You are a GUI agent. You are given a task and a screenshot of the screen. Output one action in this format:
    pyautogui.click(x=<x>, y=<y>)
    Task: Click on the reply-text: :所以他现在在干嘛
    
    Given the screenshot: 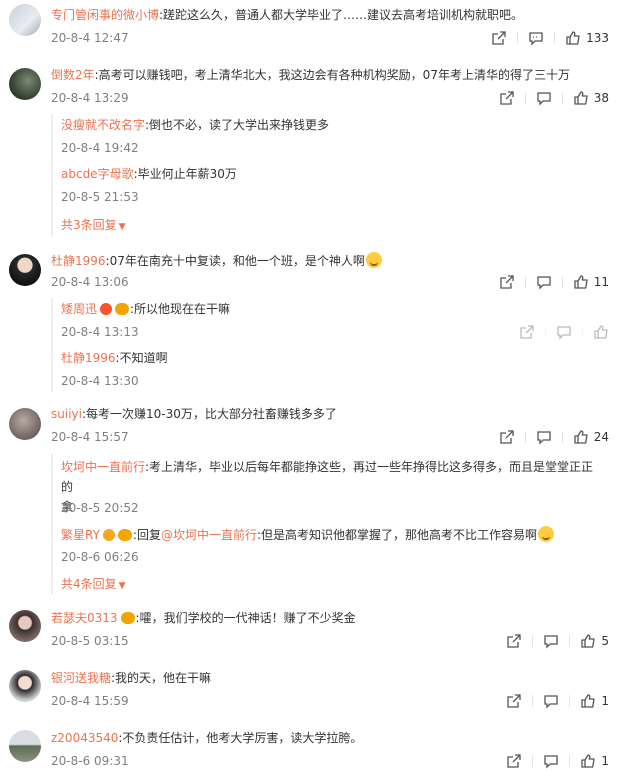 What is the action you would take?
    pyautogui.click(x=180, y=309)
    